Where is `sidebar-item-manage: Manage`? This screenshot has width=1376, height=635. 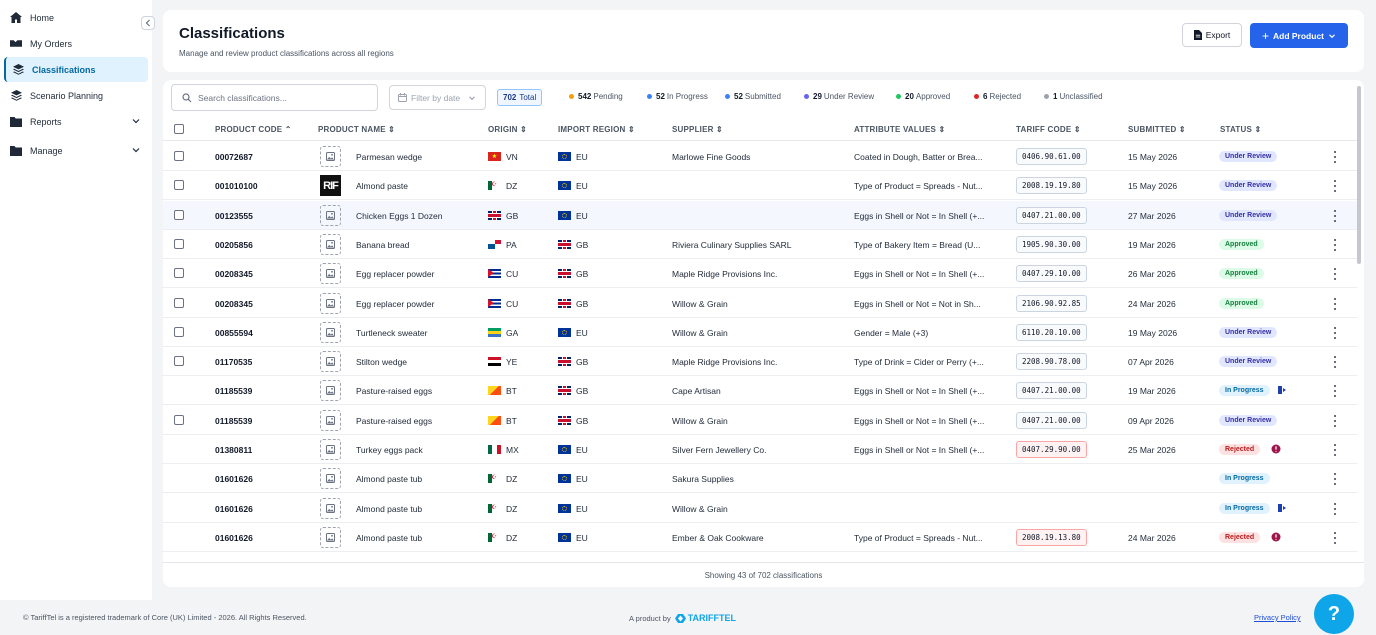
sidebar-item-manage: Manage is located at coordinates (76, 150).